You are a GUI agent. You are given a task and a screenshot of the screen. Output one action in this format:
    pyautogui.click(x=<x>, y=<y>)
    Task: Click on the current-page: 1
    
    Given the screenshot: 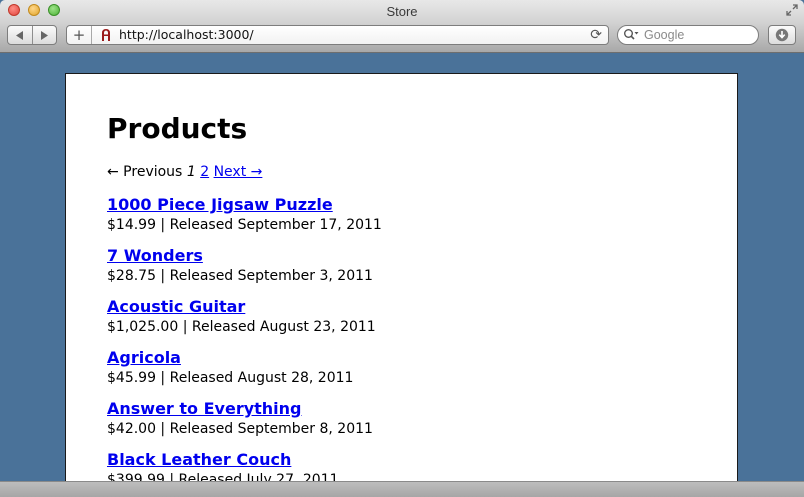 What is the action you would take?
    pyautogui.click(x=191, y=172)
    